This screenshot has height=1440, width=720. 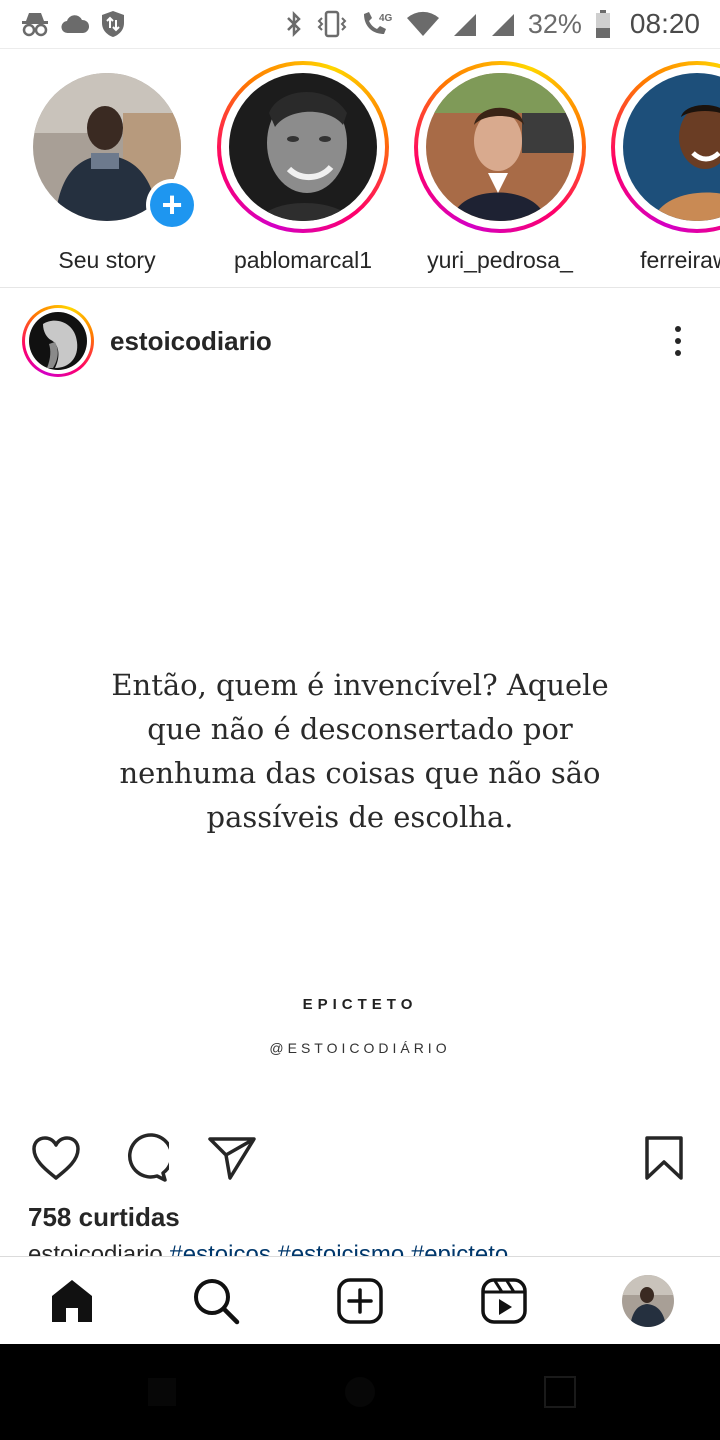 I want to click on nav-search, so click(x=216, y=1301).